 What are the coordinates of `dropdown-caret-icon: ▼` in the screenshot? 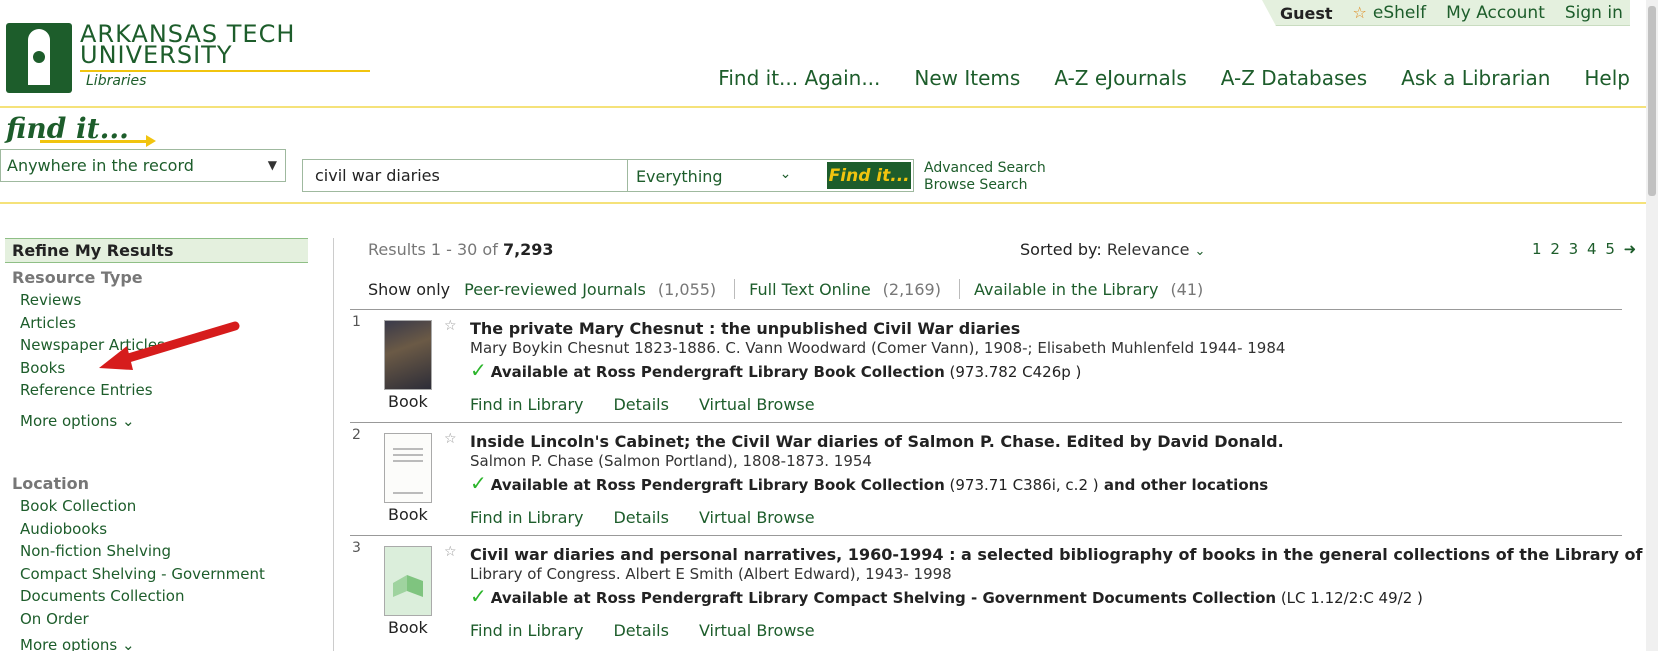 It's located at (272, 165).